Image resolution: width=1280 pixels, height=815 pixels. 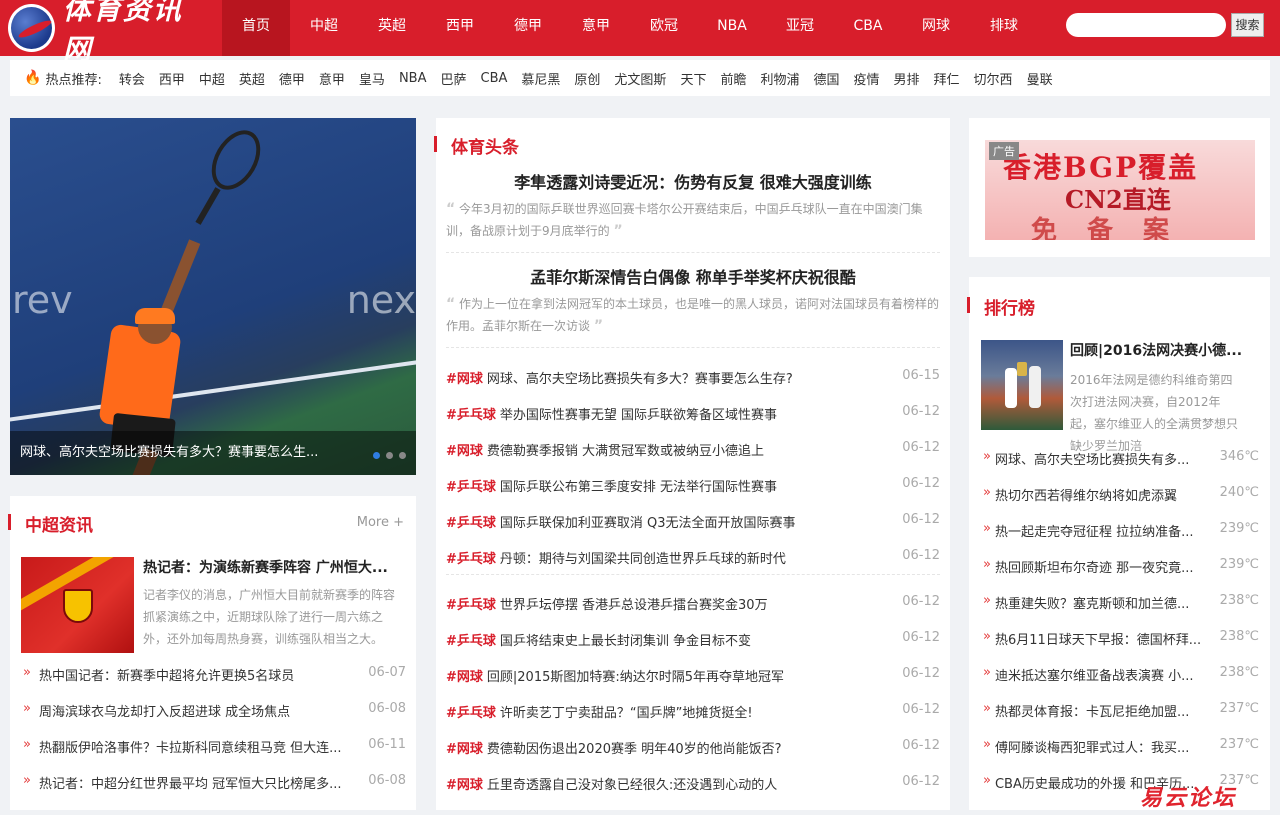 I want to click on hot-tag: 曼联, so click(x=1040, y=78).